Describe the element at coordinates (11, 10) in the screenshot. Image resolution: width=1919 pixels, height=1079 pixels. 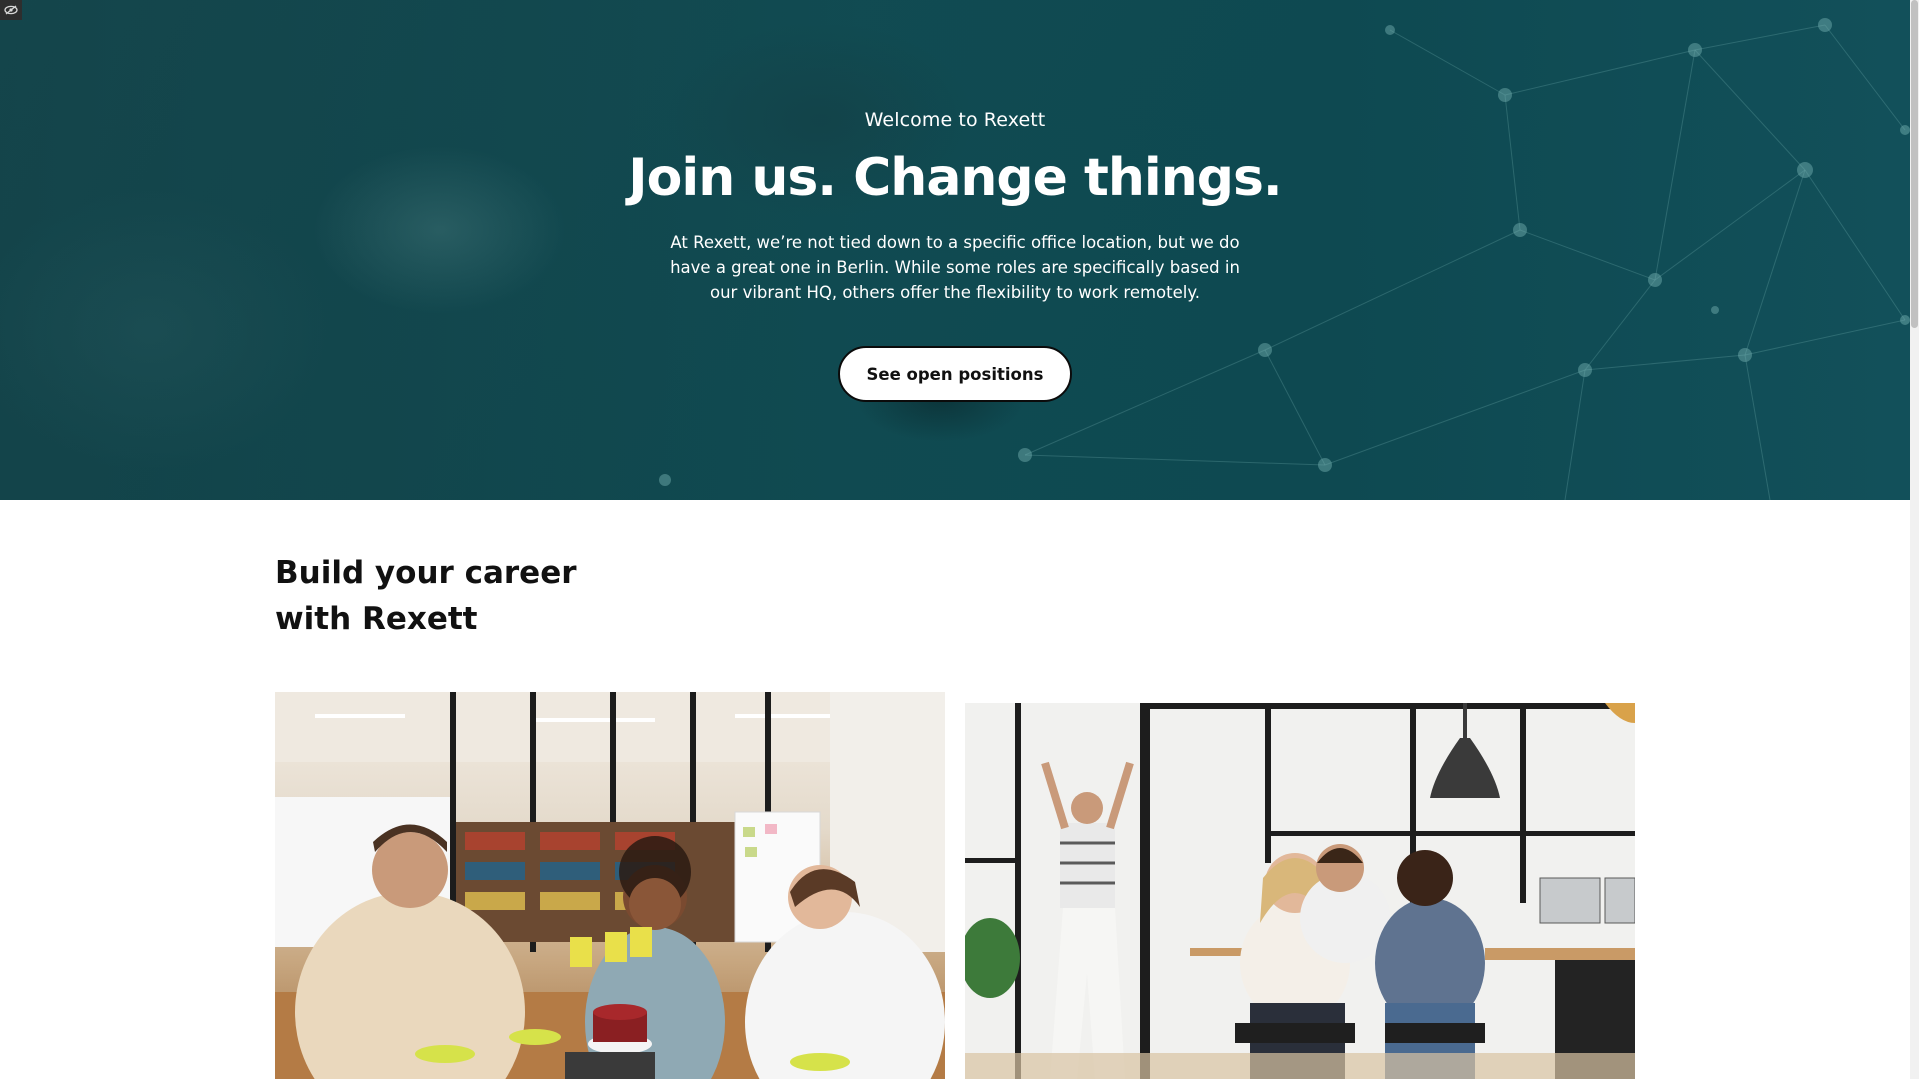
I see `eye-slash-icon` at that location.